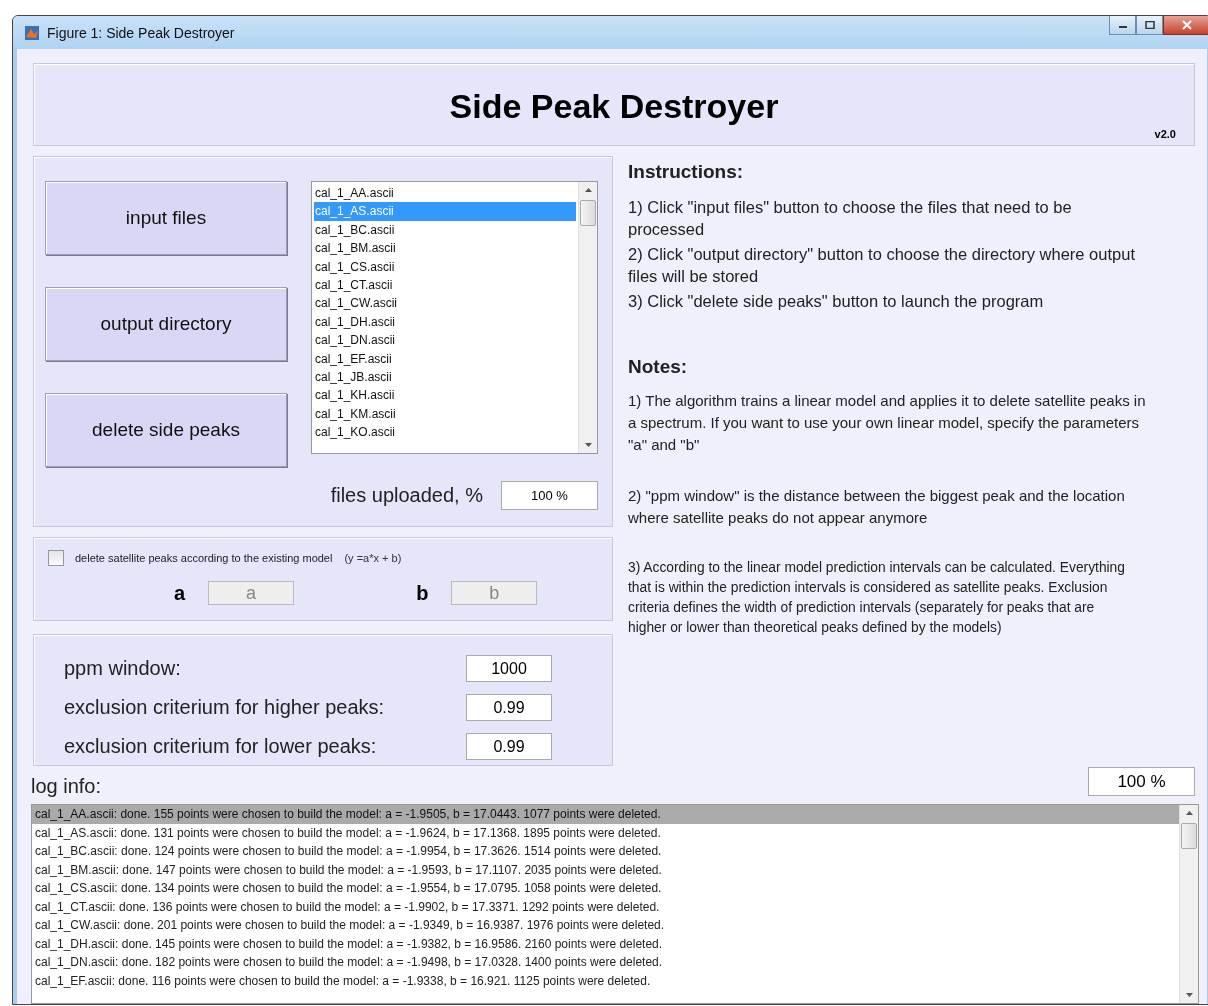 The height and width of the screenshot is (1006, 1208). What do you see at coordinates (850, 218) in the screenshot?
I see `instruction-text: 1) Click "input files" button to choose the files that need to be processed` at bounding box center [850, 218].